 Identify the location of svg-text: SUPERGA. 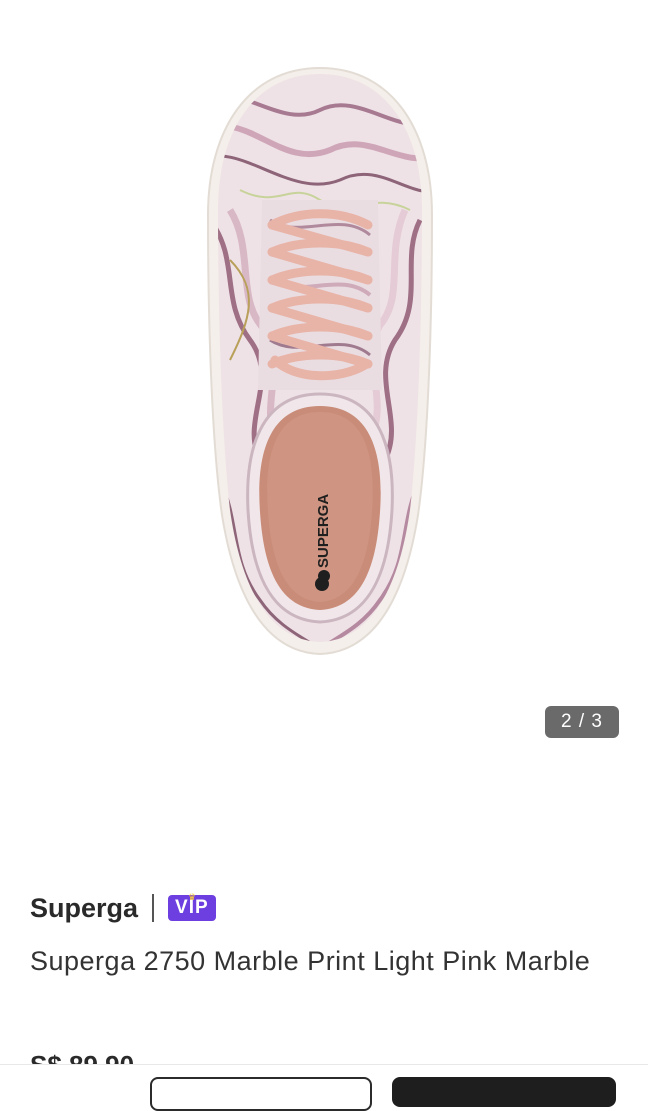
(323, 531).